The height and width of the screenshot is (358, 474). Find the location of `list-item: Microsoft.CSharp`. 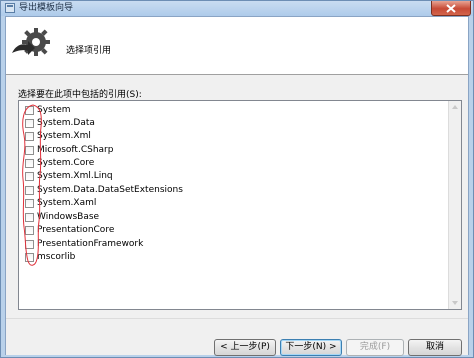

list-item: Microsoft.CSharp is located at coordinates (66, 150).